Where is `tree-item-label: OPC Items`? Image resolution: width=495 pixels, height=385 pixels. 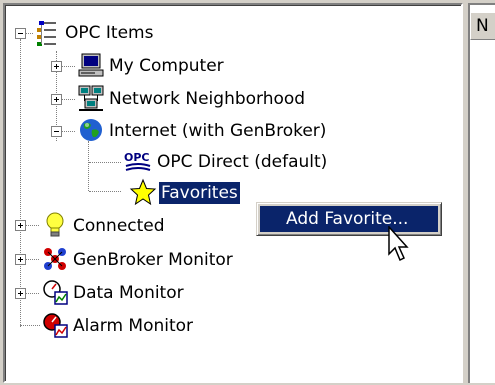
tree-item-label: OPC Items is located at coordinates (109, 33).